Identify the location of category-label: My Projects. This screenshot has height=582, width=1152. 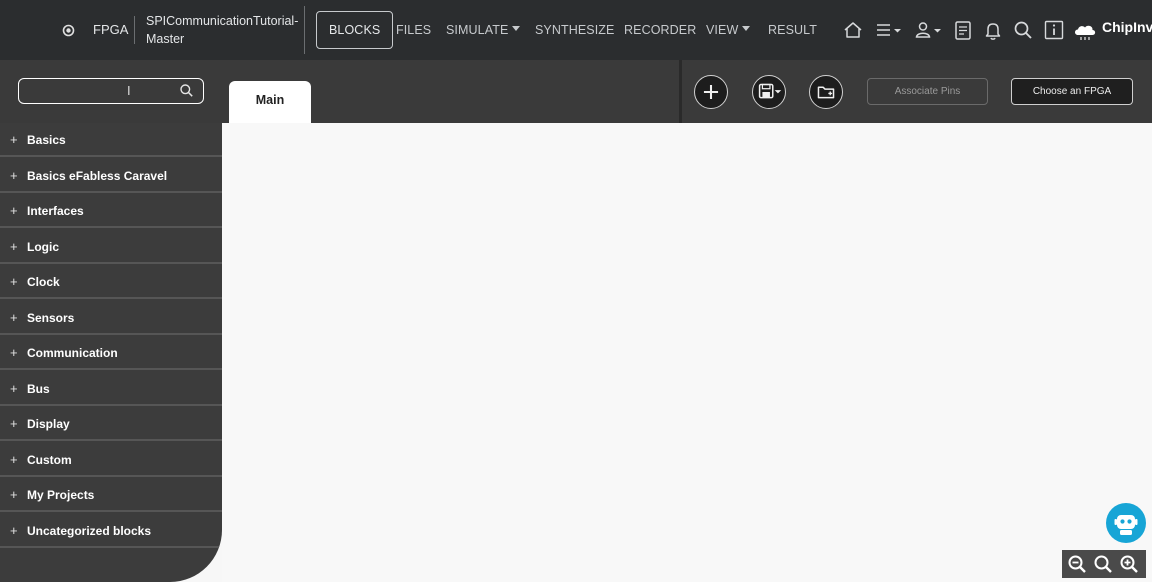
(61, 495).